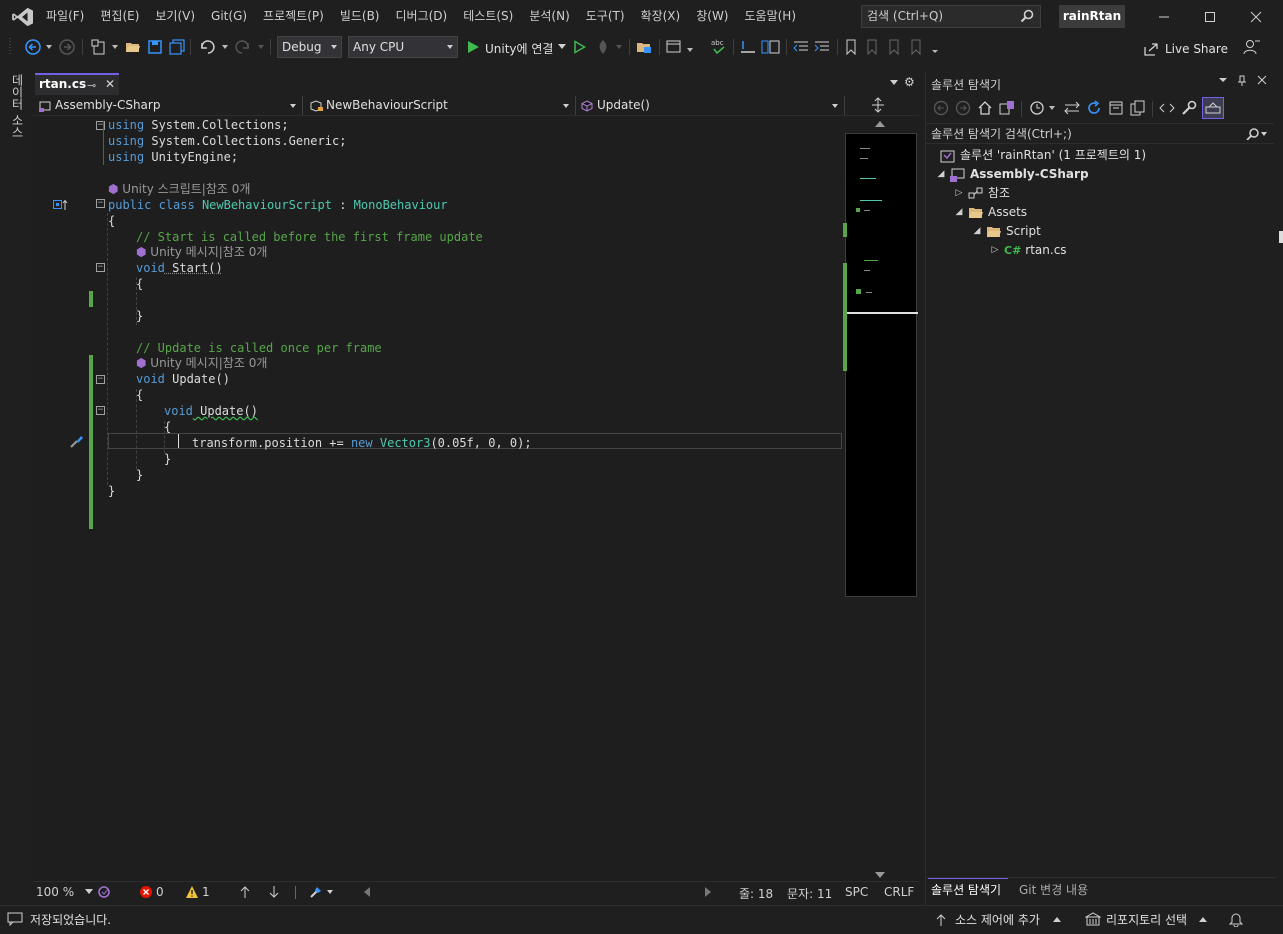 This screenshot has width=1283, height=934. What do you see at coordinates (851, 47) in the screenshot?
I see `toggle-bookmark-button` at bounding box center [851, 47].